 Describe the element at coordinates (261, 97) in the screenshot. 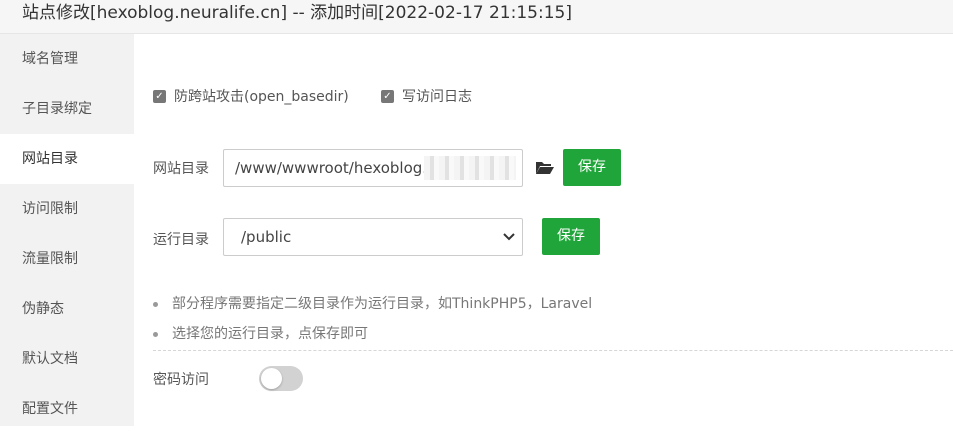

I see `anti-xss-label: 防跨站攻击(open_basedir)` at that location.